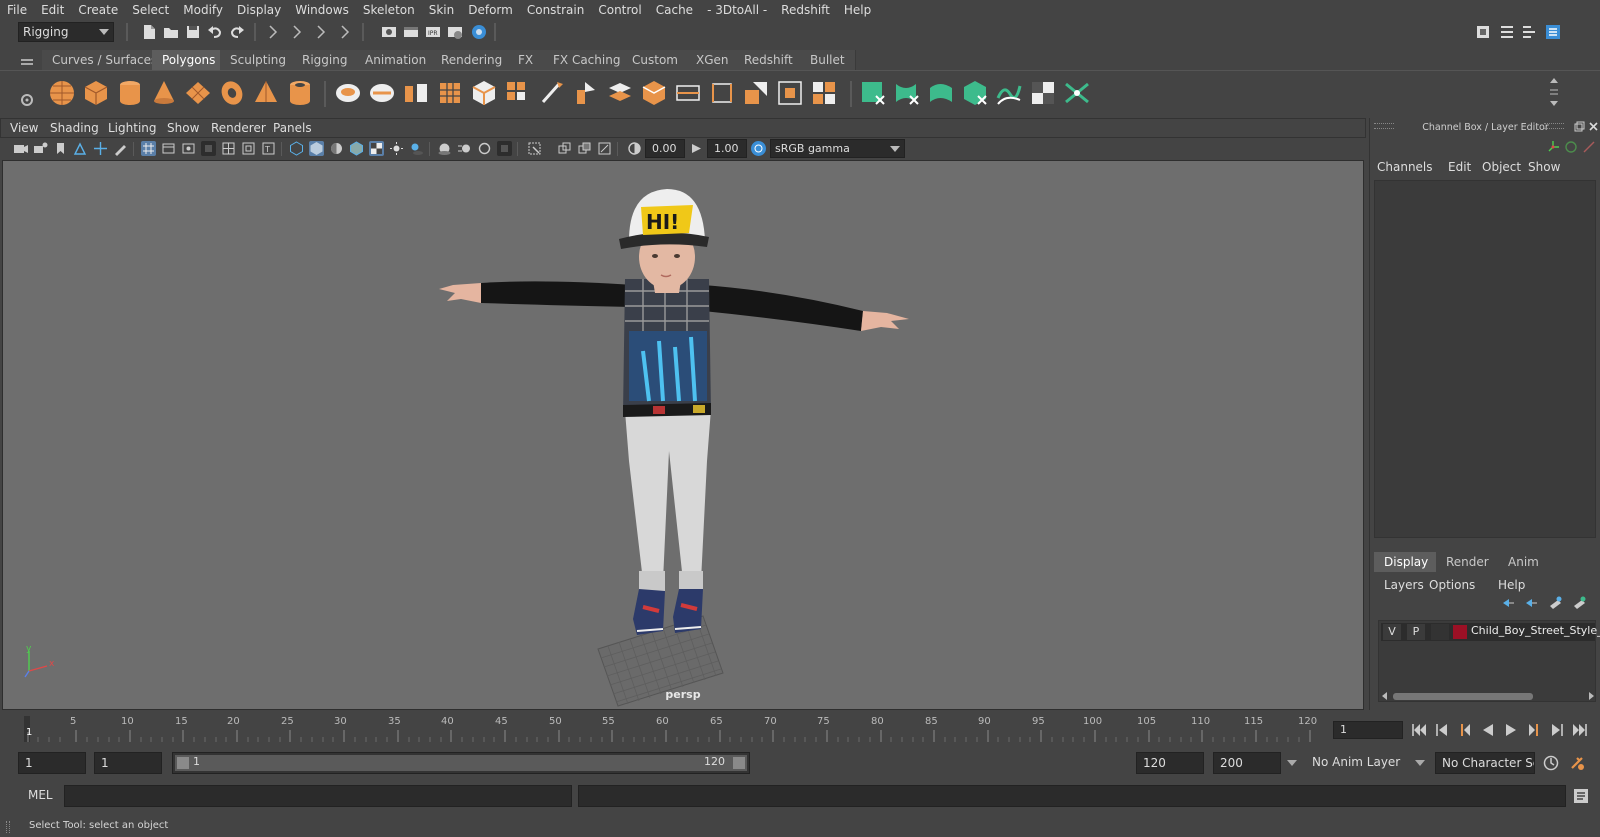 The height and width of the screenshot is (837, 1600). I want to click on shelf-tab-bullet: Bullet, so click(828, 60).